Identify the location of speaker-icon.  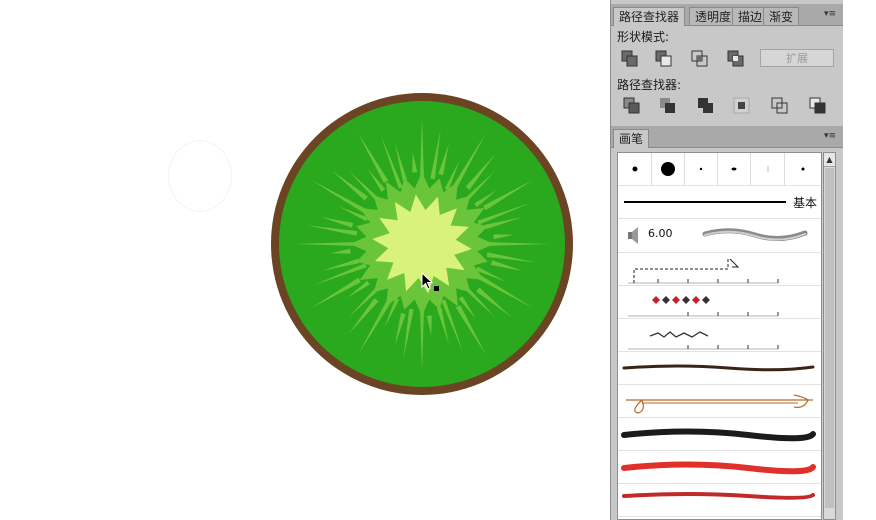
(633, 235).